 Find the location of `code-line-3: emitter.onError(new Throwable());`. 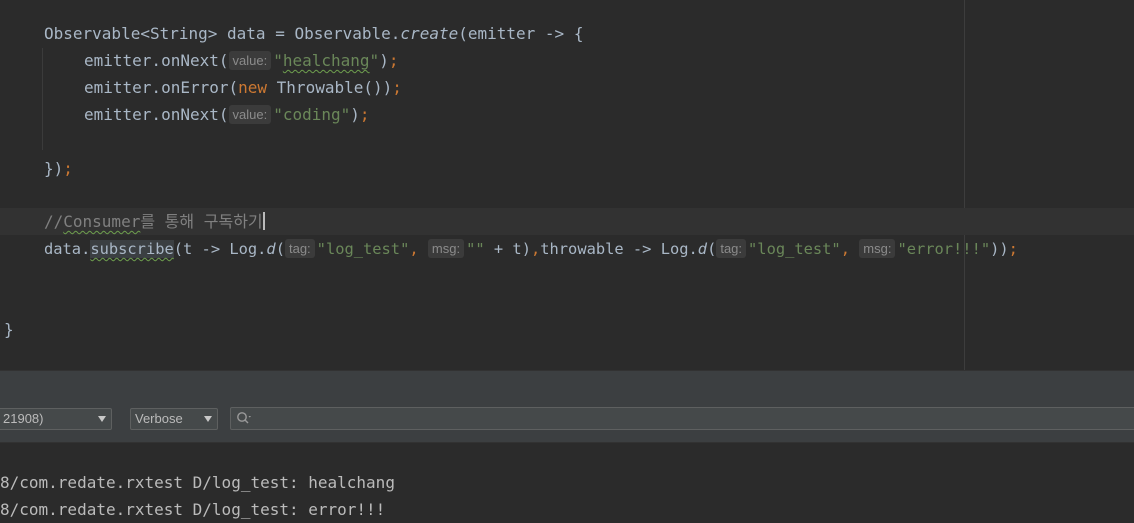

code-line-3: emitter.onError(new Throwable()); is located at coordinates (243, 87).